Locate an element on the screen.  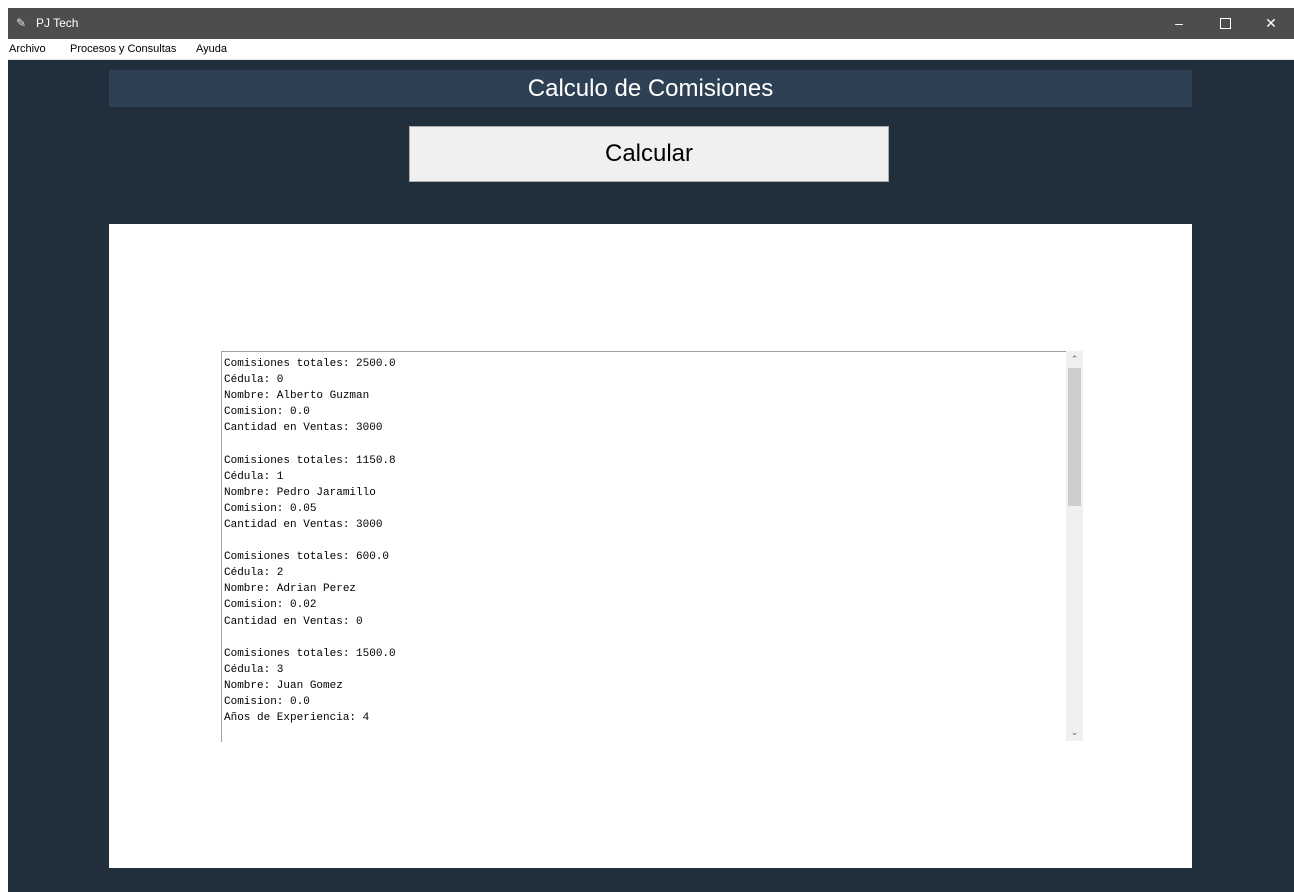
menu-ayuda: Ayuda is located at coordinates (211, 49).